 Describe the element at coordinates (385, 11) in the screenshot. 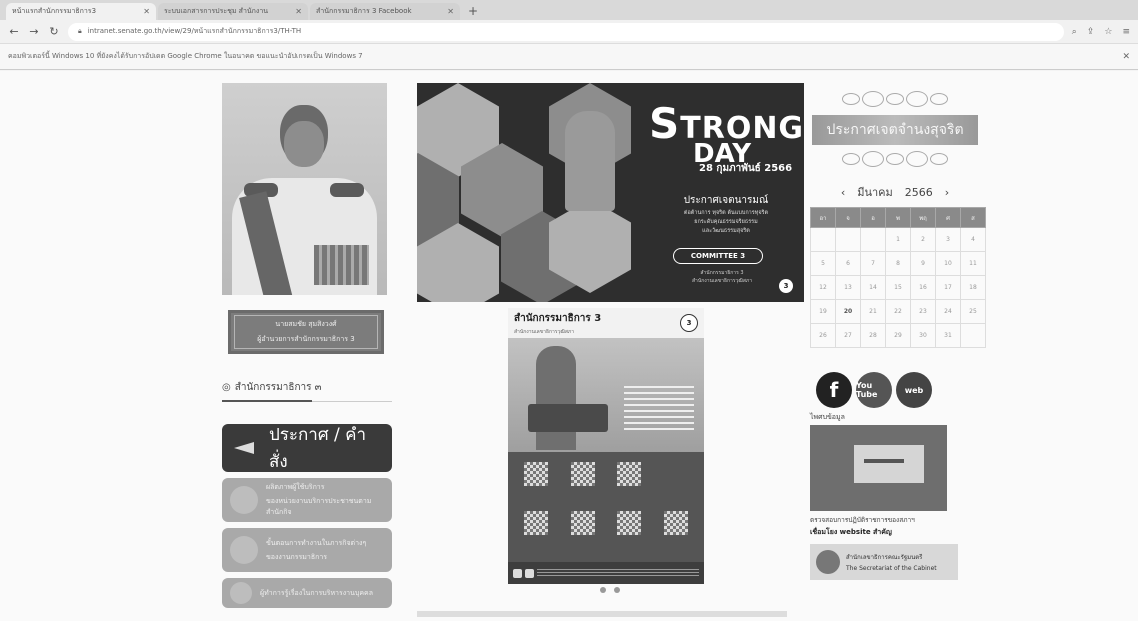

I see `browser-tab-3: สำนักกรรมาธิการ 3 Facebook ✕` at that location.